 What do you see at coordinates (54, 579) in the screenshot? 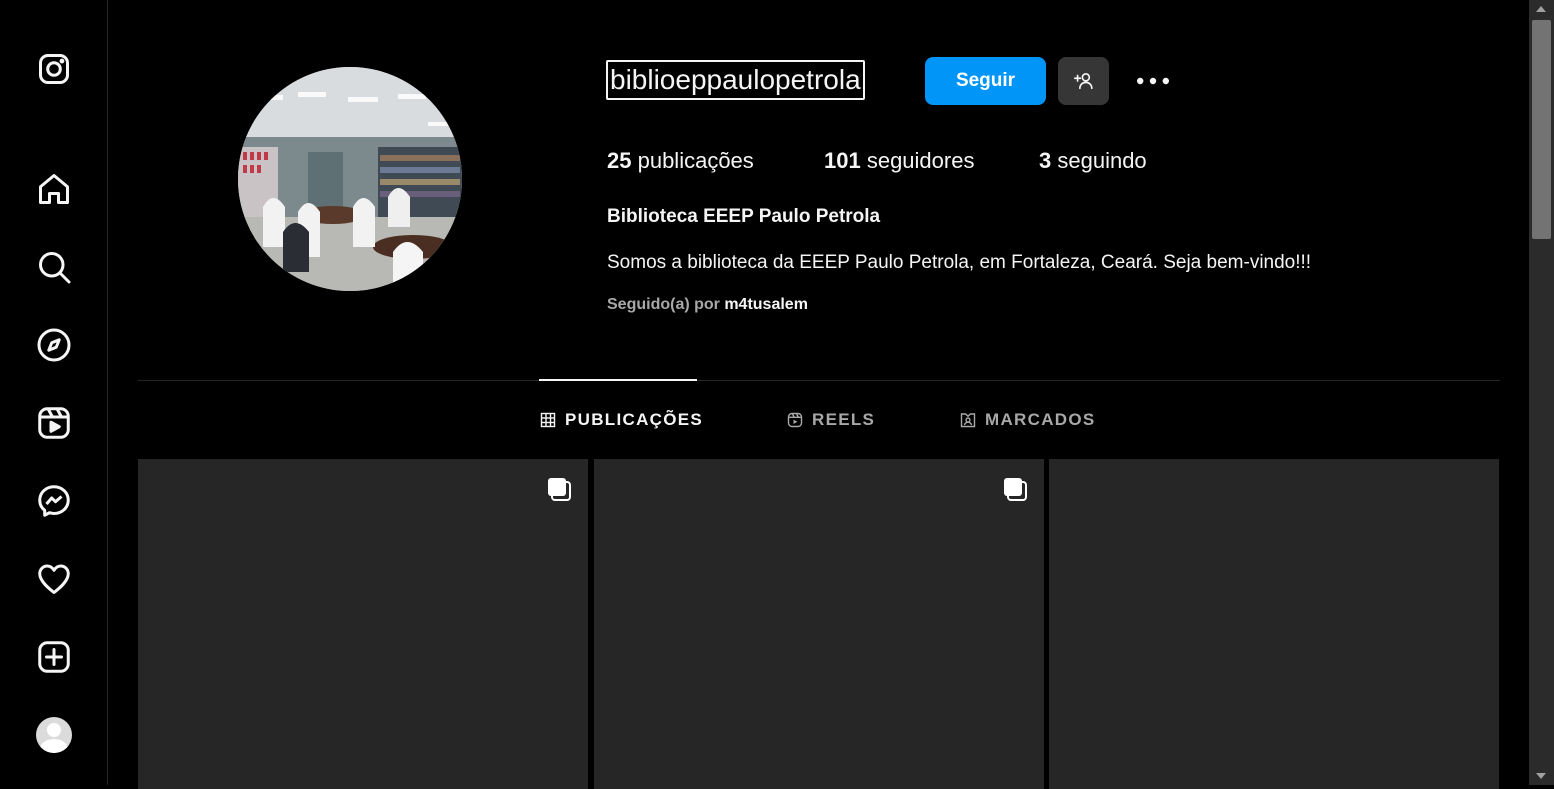
I see `heart-icon` at bounding box center [54, 579].